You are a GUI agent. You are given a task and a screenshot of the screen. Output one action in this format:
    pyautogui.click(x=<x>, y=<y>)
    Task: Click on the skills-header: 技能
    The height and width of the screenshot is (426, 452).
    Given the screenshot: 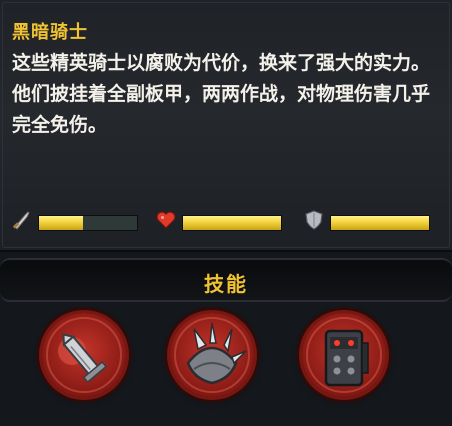 What is the action you would take?
    pyautogui.click(x=226, y=280)
    